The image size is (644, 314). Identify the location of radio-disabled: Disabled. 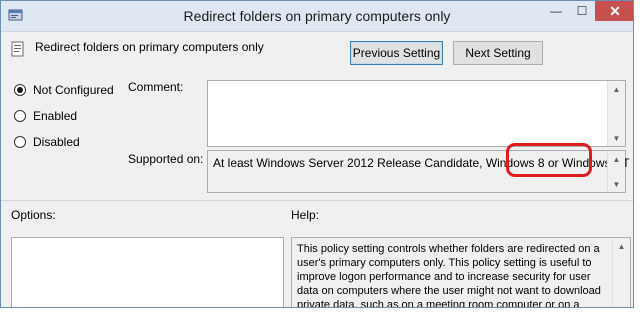
(47, 142).